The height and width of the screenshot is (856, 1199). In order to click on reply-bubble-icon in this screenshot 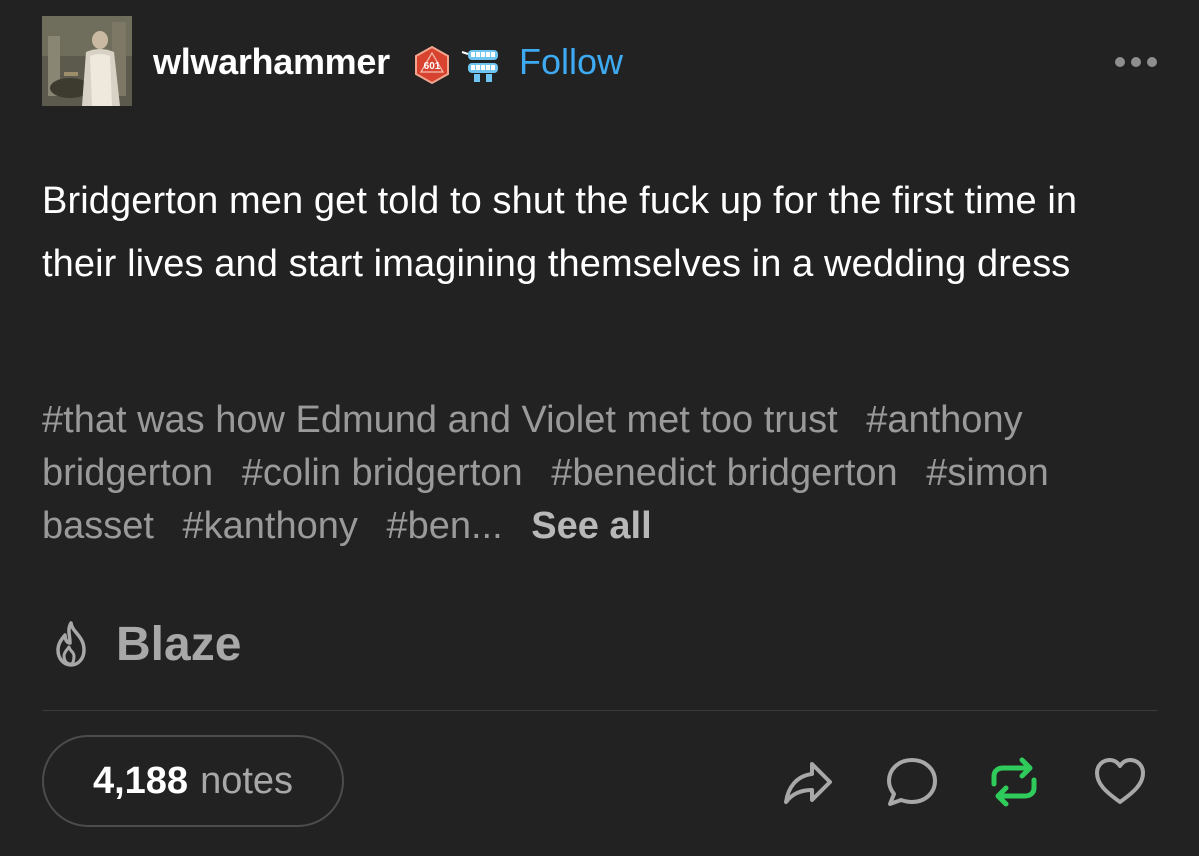, I will do `click(912, 782)`.